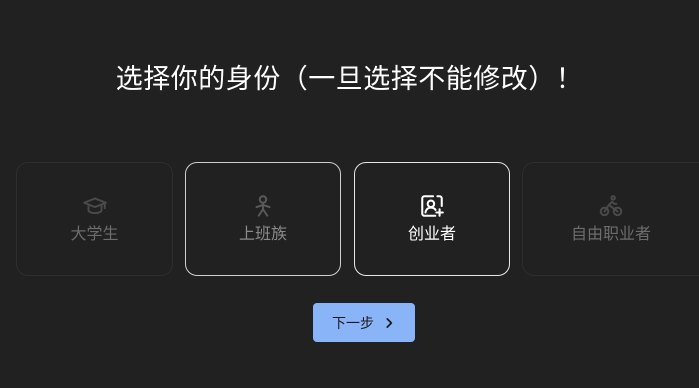 The height and width of the screenshot is (388, 699). I want to click on identity-card-entrepreneur: 创业者, so click(432, 219).